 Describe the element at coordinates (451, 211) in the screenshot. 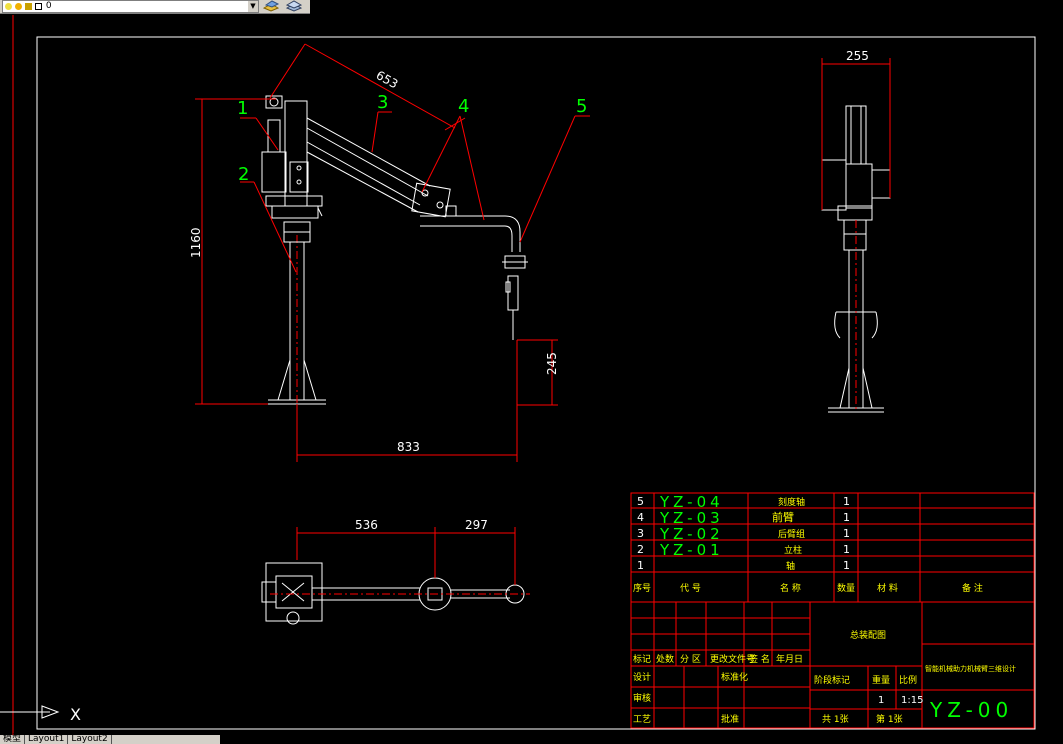

I see `elbow-clamp` at that location.